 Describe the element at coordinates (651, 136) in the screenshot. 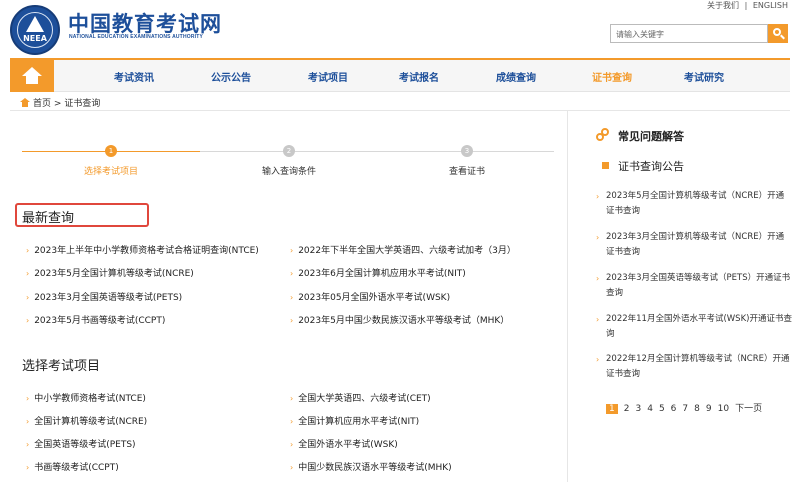

I see `faq-title: 常见问题解答` at that location.